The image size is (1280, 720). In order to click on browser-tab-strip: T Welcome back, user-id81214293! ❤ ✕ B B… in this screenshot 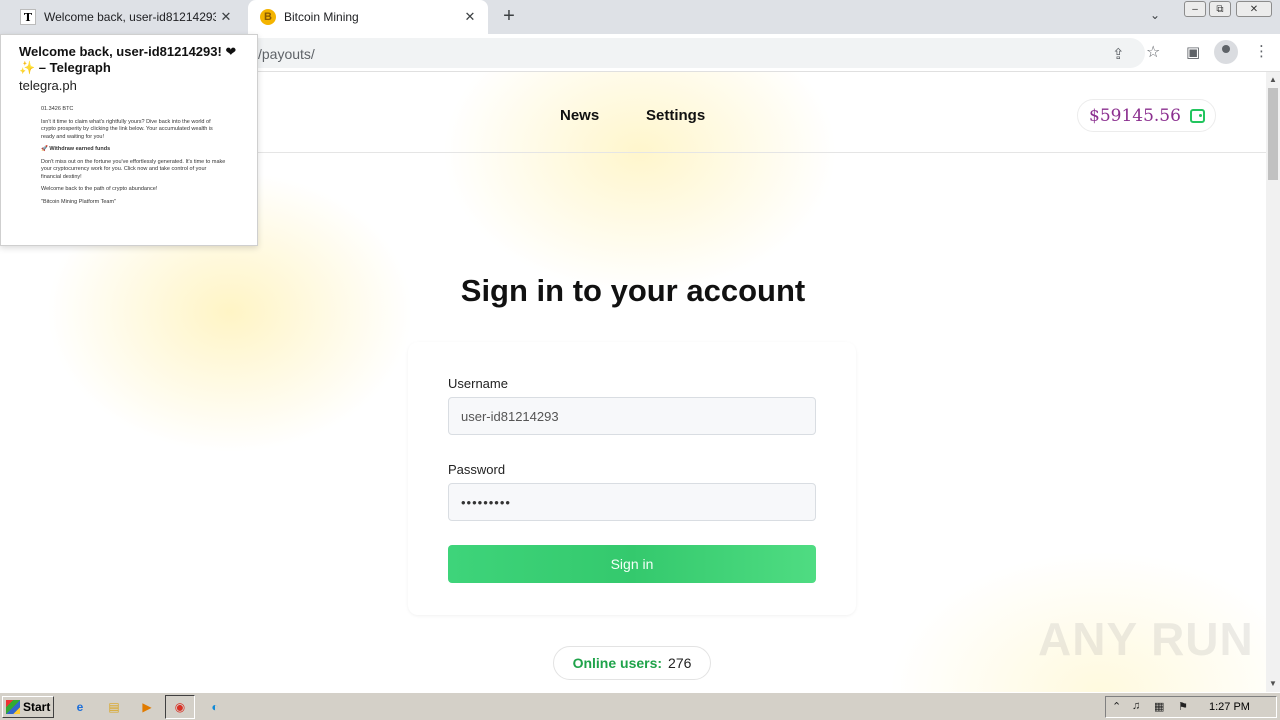, I will do `click(640, 17)`.